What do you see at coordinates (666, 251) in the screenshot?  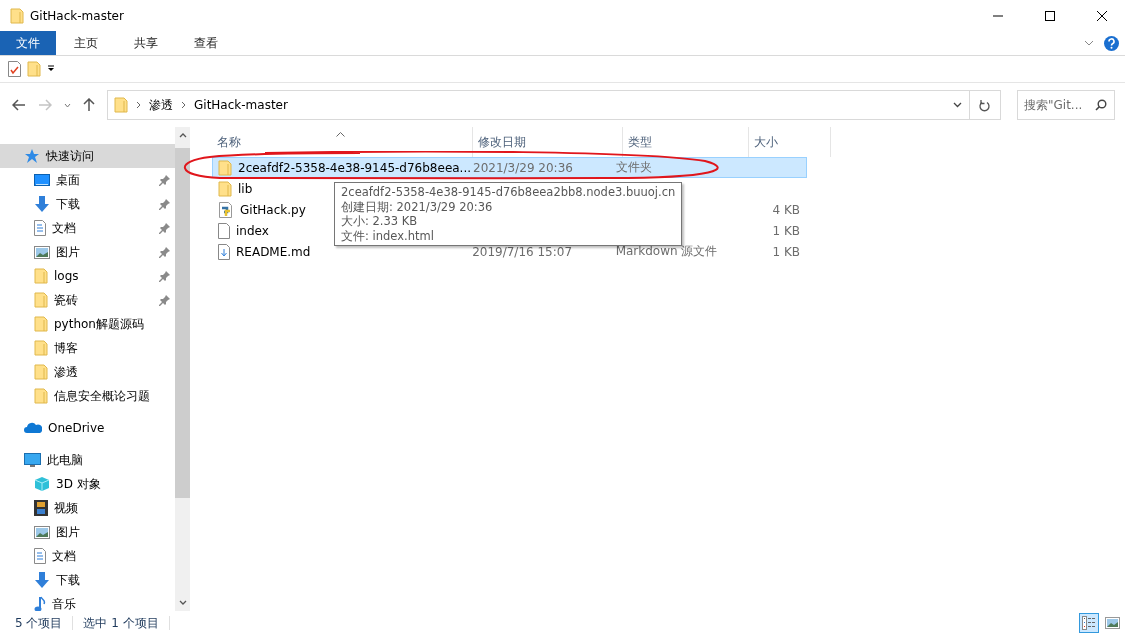 I see `table-cell: Markdown 源文件` at bounding box center [666, 251].